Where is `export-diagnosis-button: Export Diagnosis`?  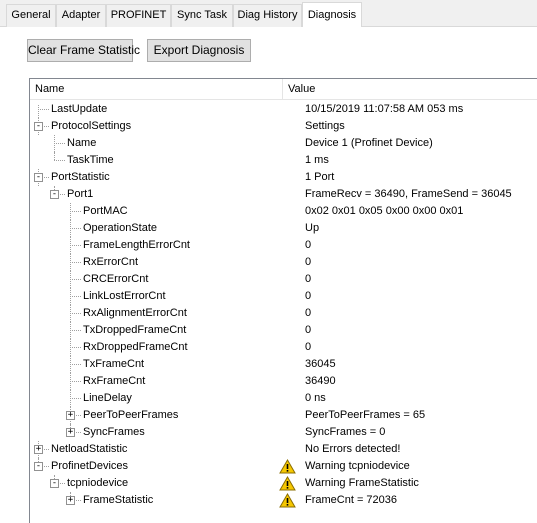 export-diagnosis-button: Export Diagnosis is located at coordinates (199, 50).